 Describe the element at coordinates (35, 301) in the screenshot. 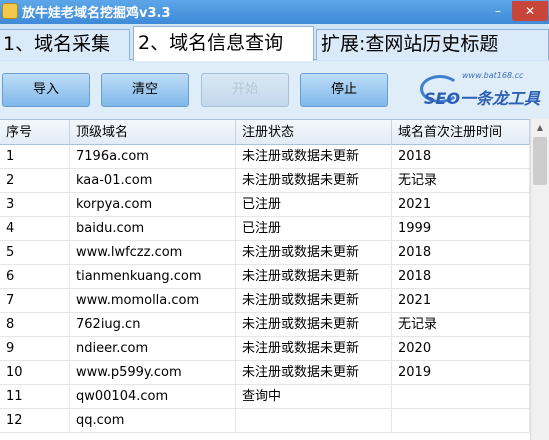

I see `cell-index: 7` at that location.